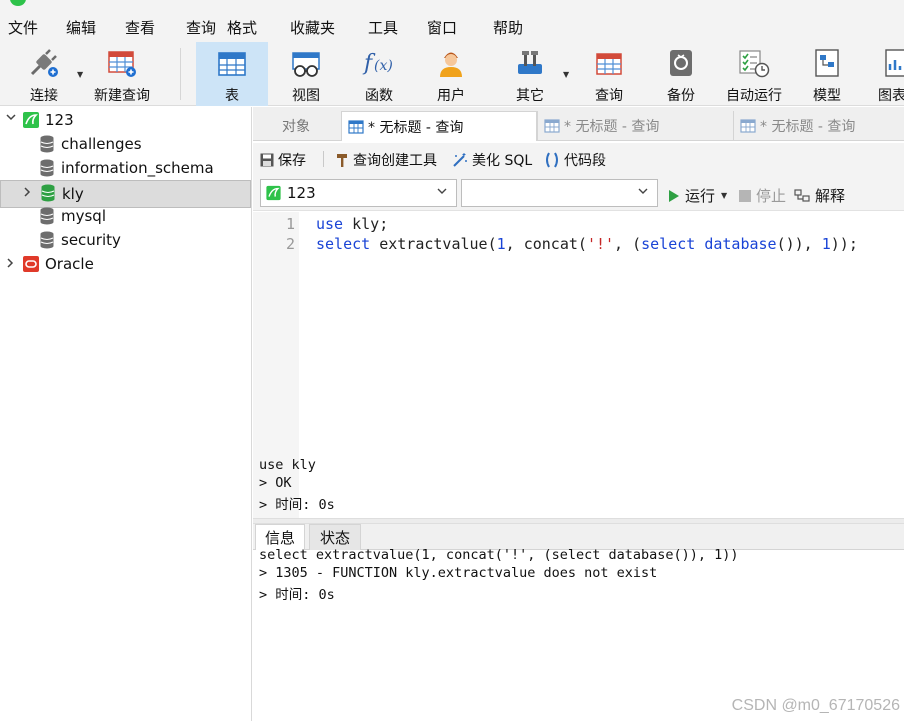 The width and height of the screenshot is (904, 721). What do you see at coordinates (301, 193) in the screenshot?
I see `connection-select-value: 123` at bounding box center [301, 193].